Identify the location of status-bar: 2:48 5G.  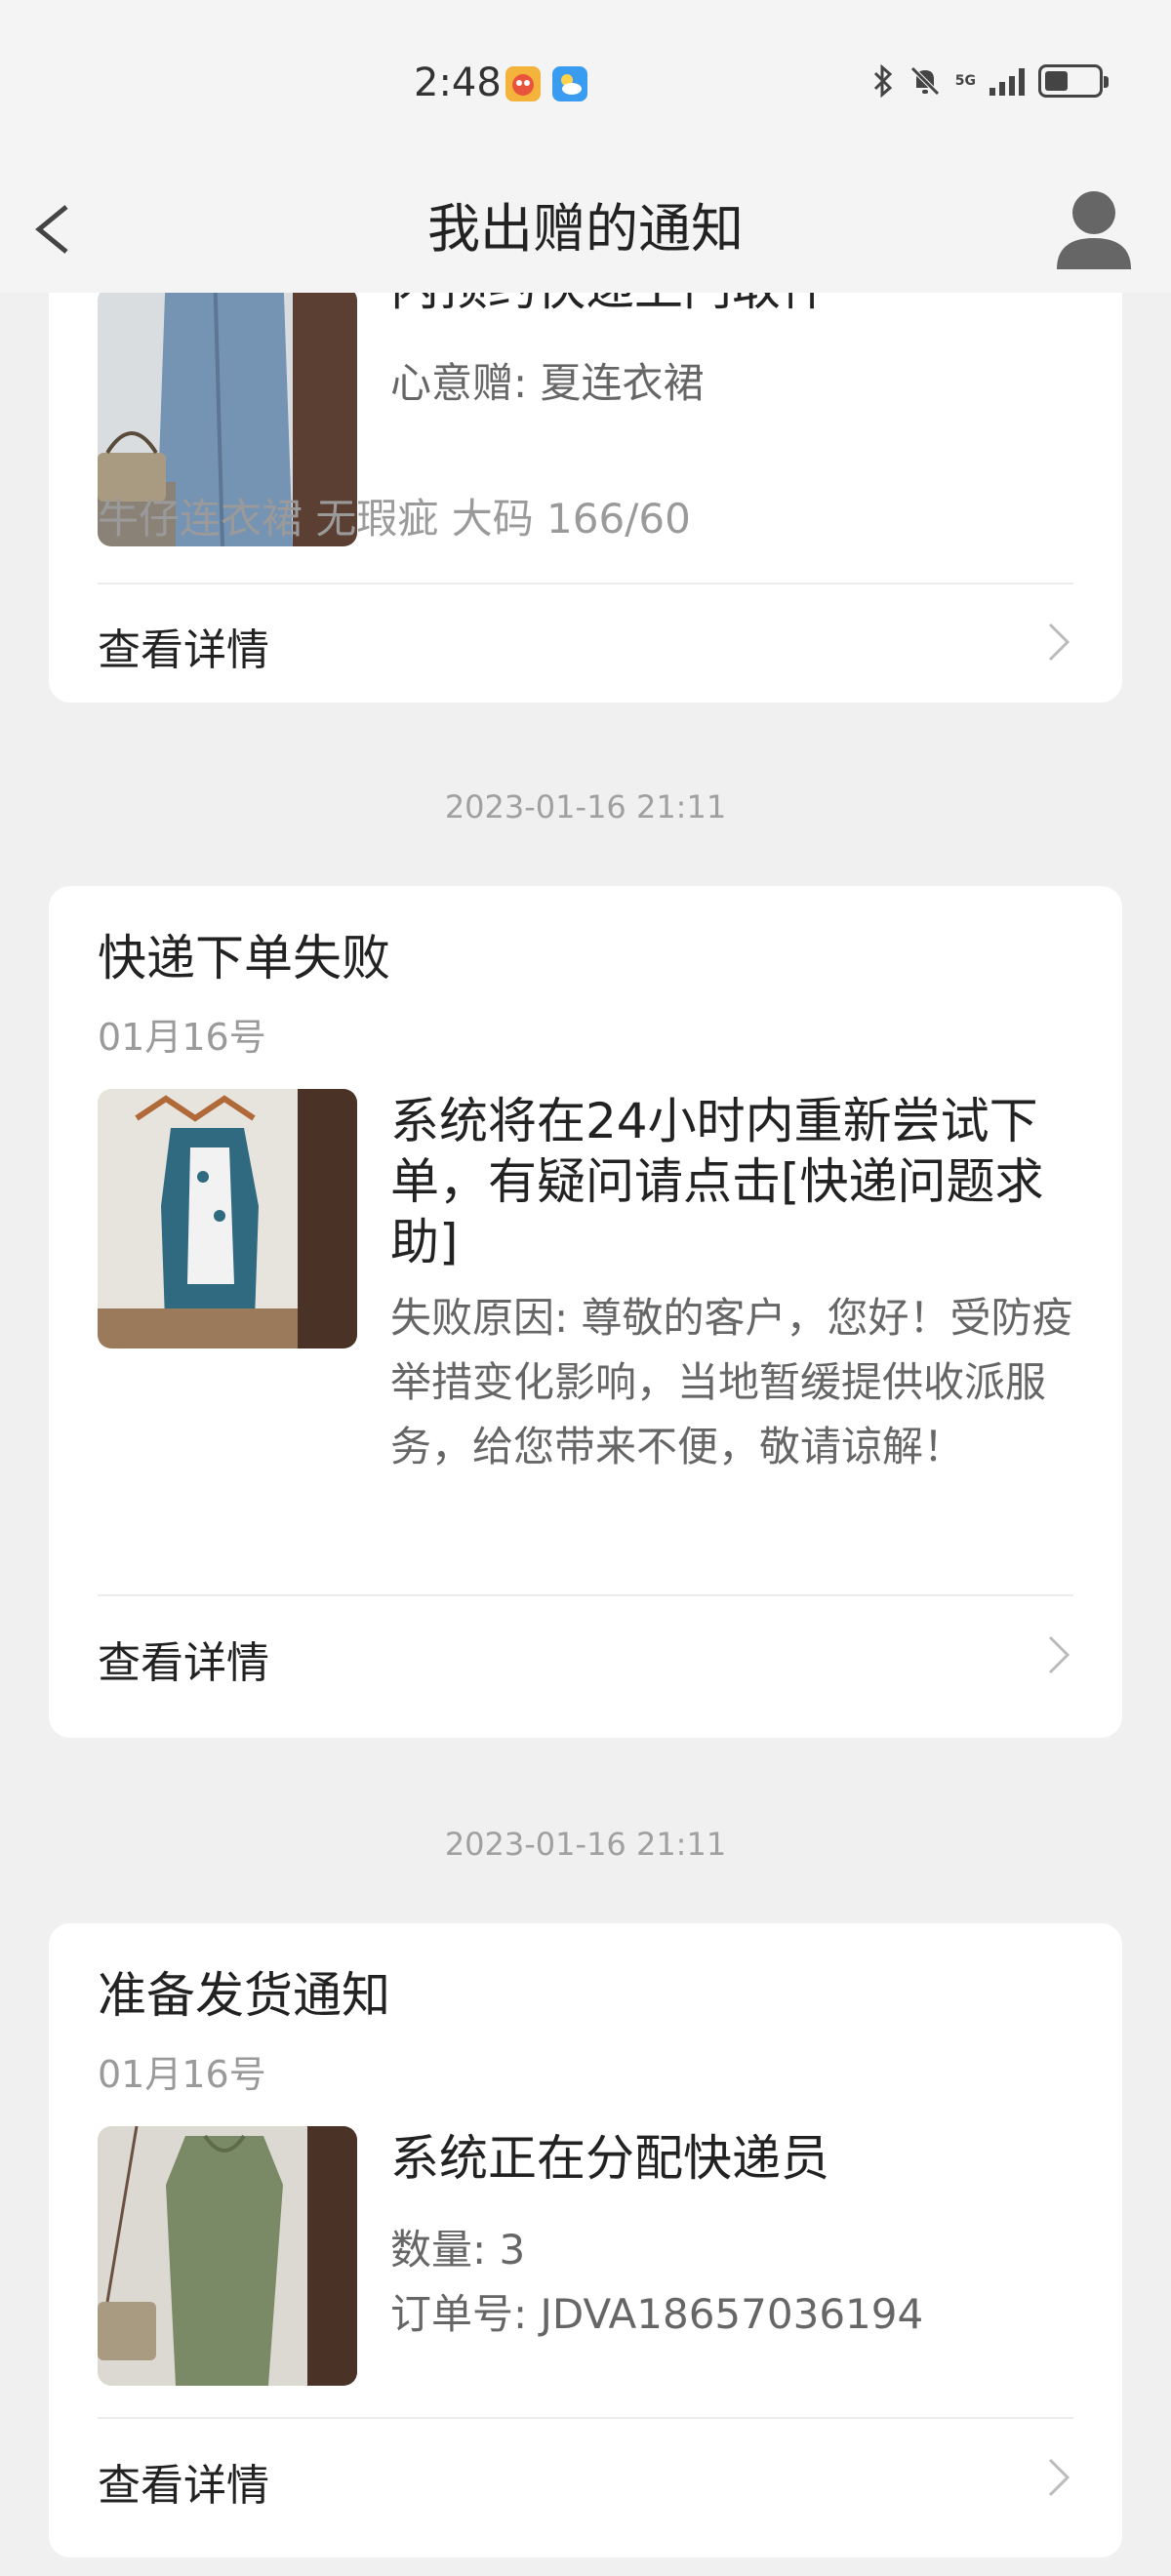
(585, 83).